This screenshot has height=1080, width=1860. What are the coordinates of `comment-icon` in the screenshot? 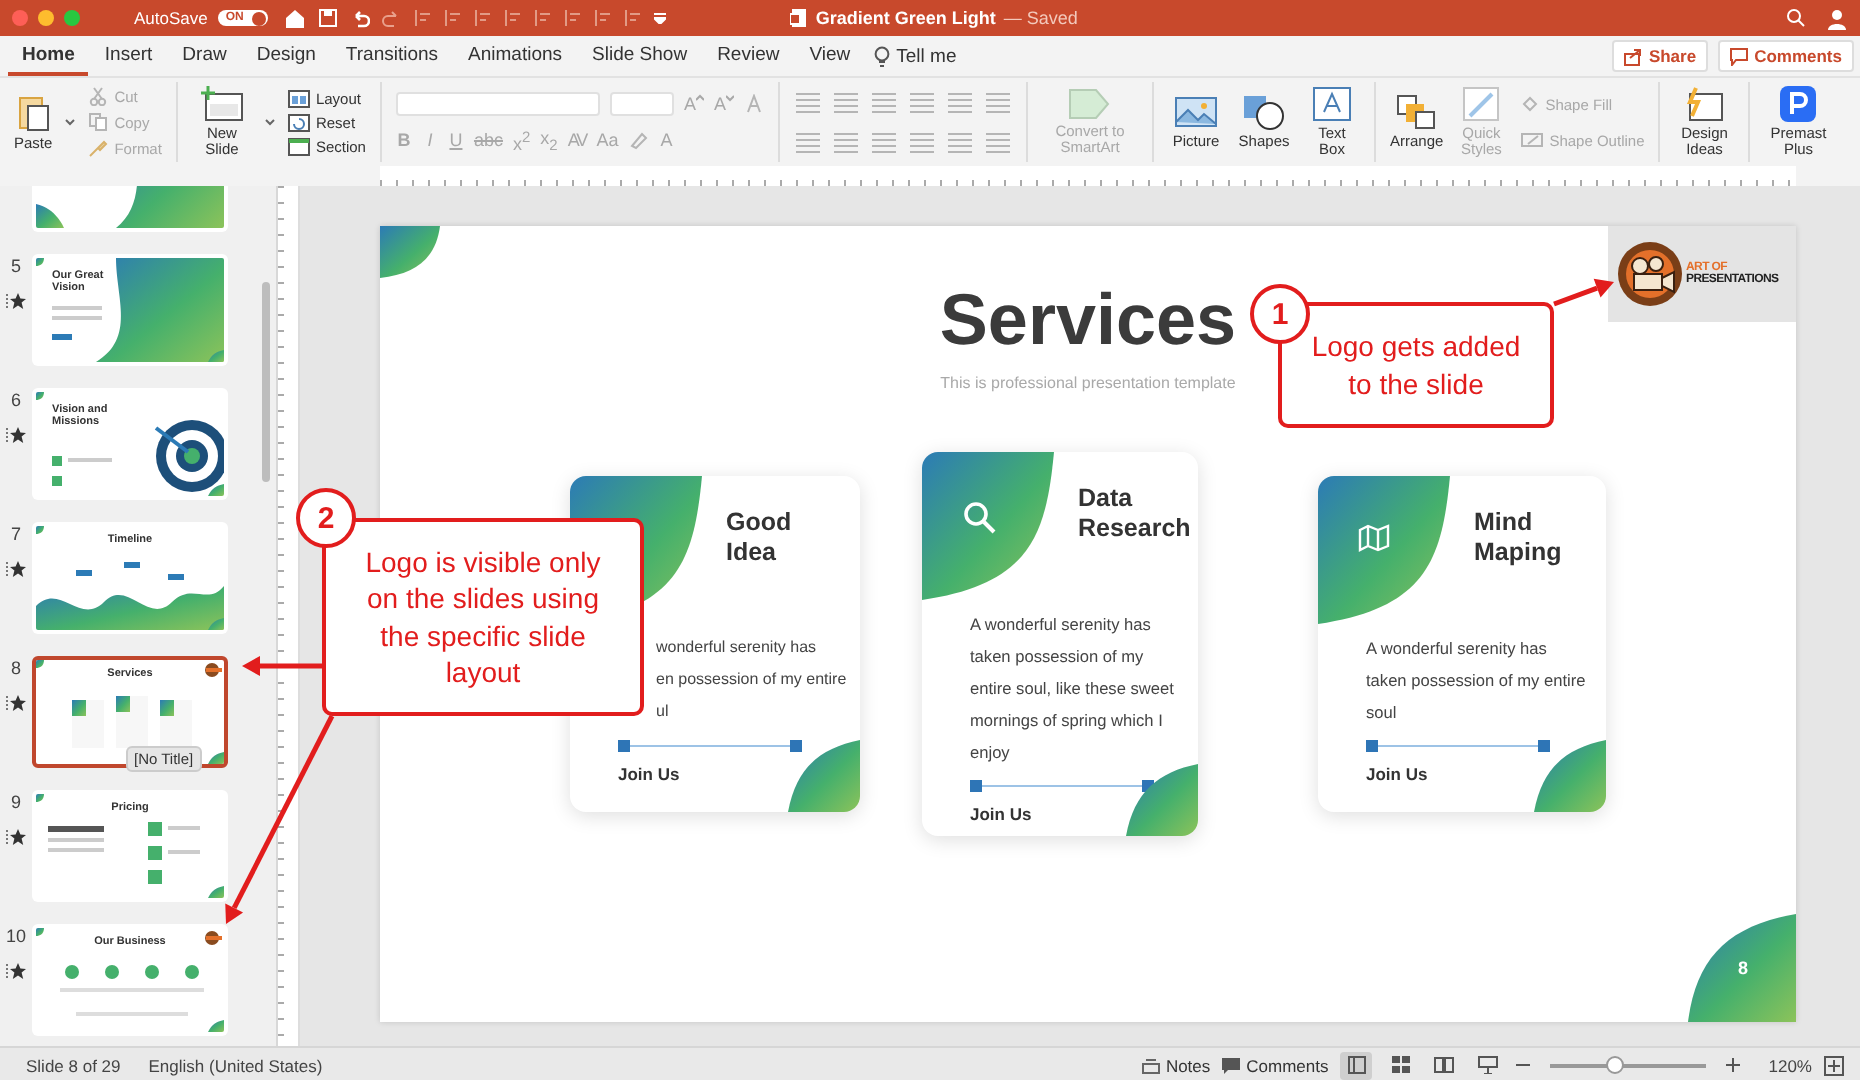 It's located at (1739, 56).